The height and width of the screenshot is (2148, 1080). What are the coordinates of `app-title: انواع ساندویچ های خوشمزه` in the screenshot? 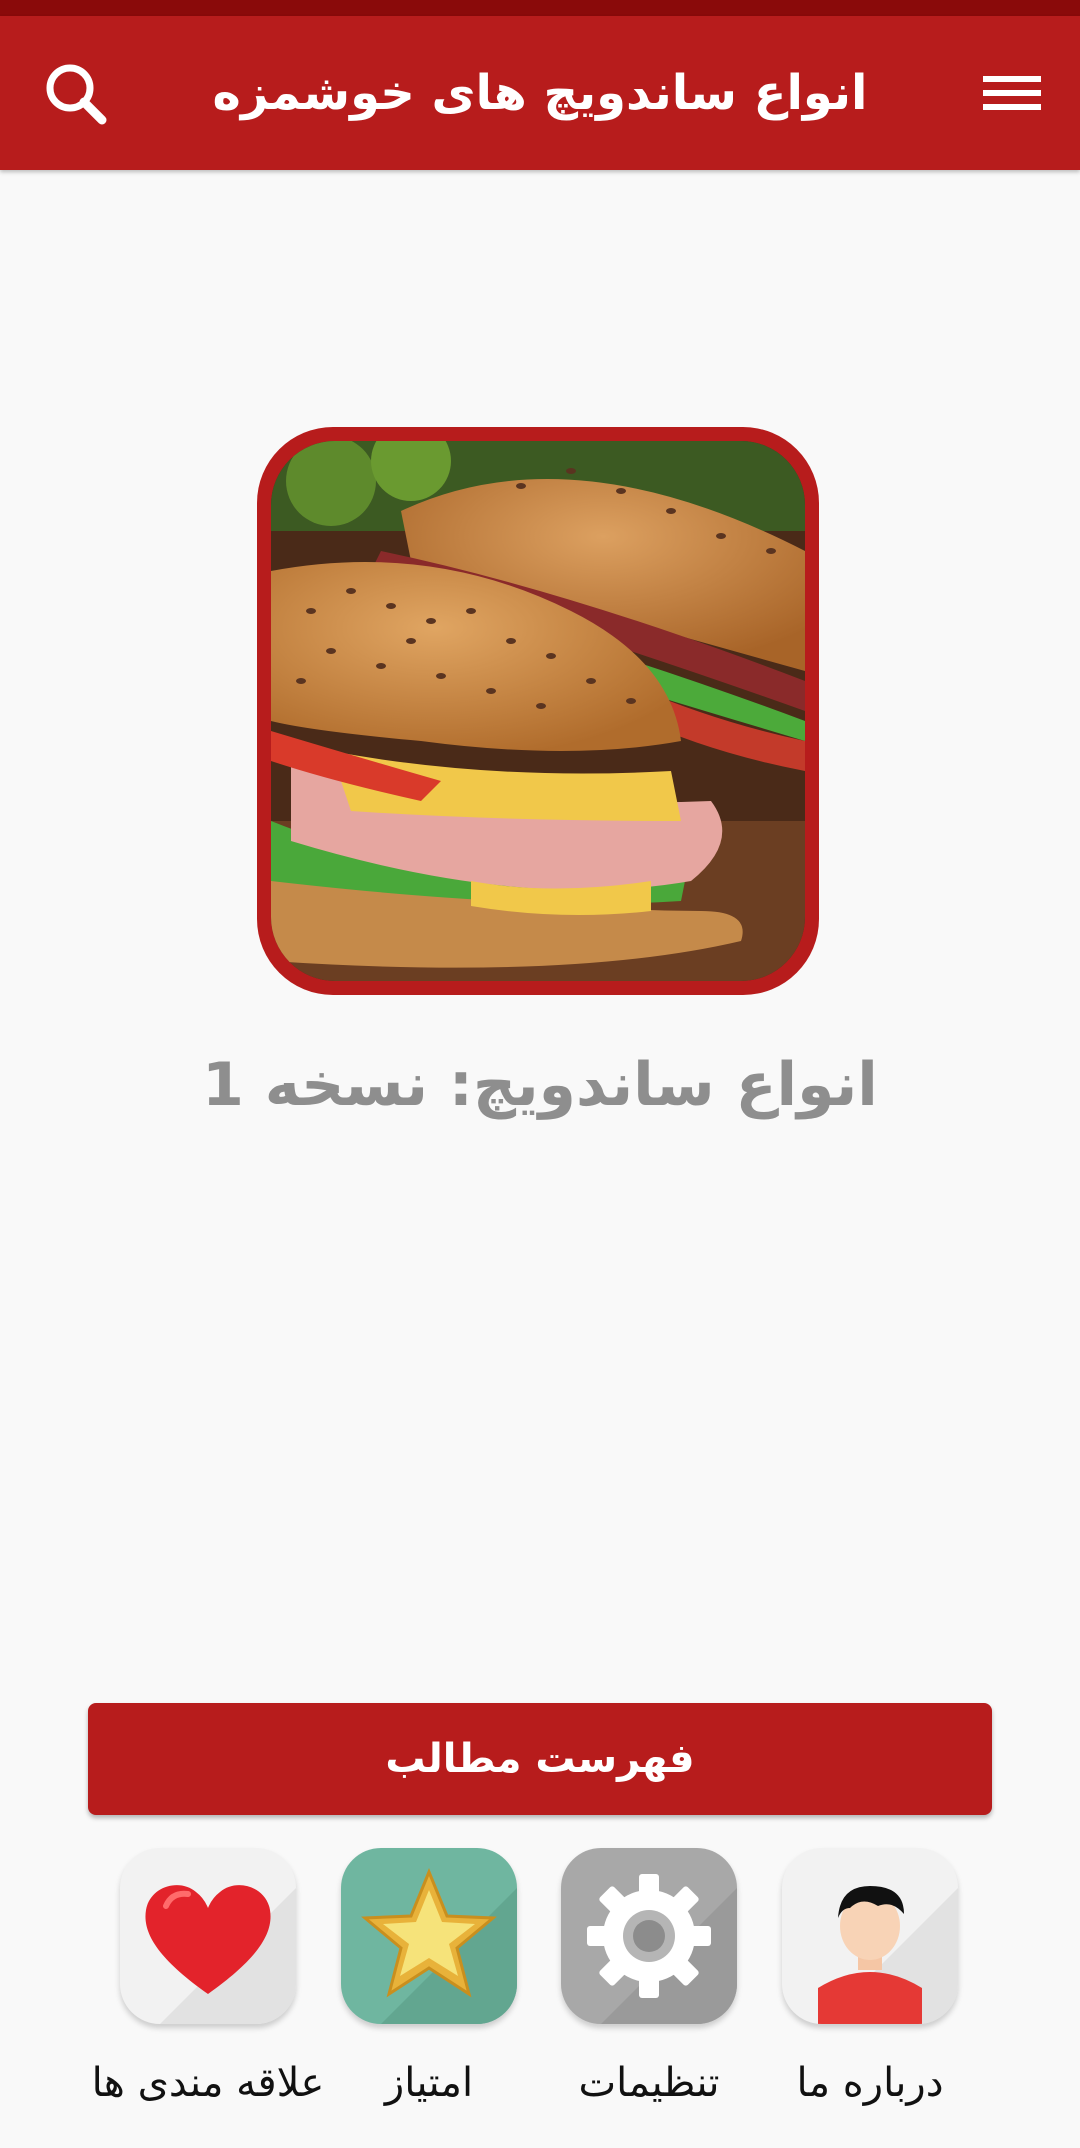 It's located at (540, 93).